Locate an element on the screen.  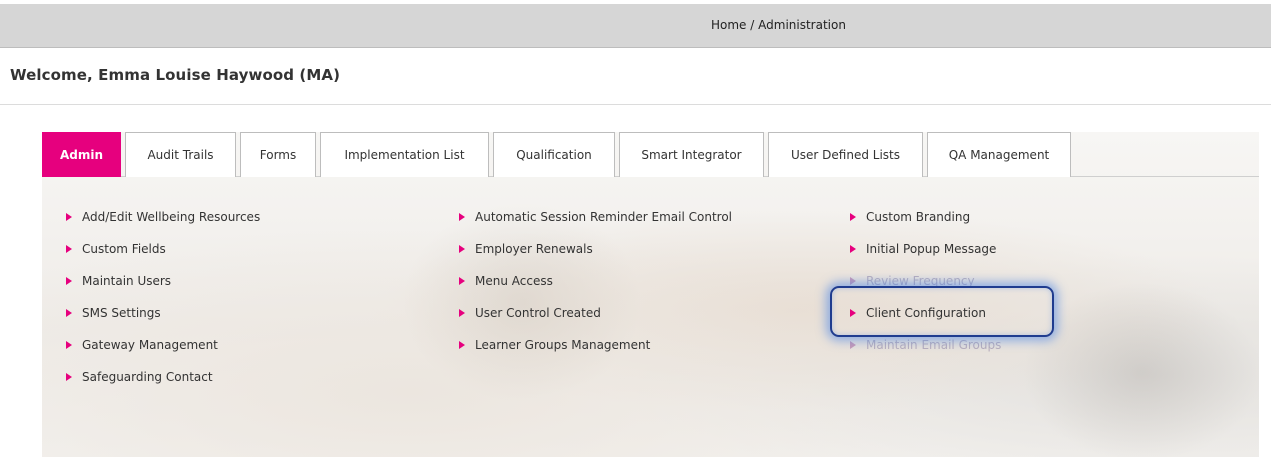
menu-item-review-frequency: Review Frequency is located at coordinates (912, 281).